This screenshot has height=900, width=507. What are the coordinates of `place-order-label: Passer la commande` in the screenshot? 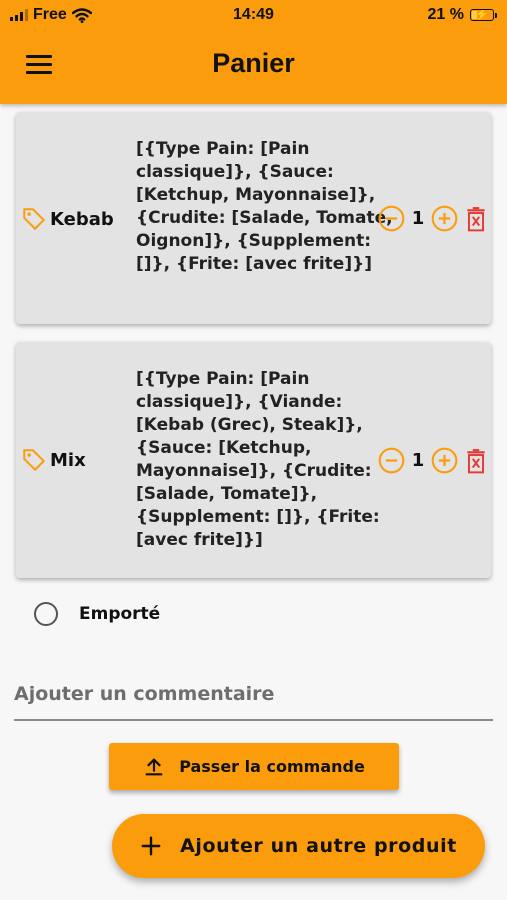 It's located at (272, 766).